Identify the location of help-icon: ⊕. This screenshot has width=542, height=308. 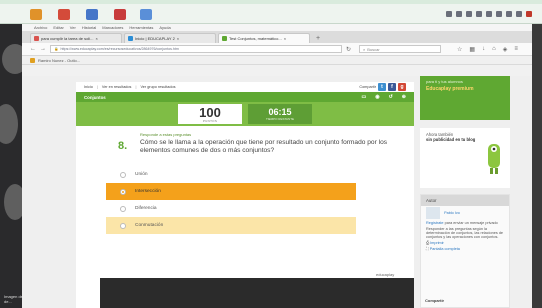
(404, 97).